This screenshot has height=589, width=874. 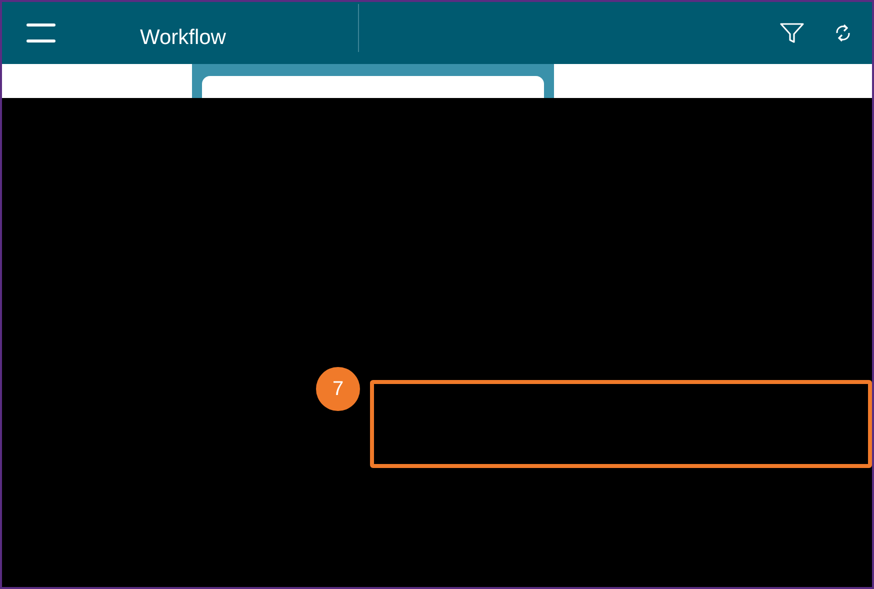 What do you see at coordinates (183, 38) in the screenshot?
I see `page-title: Workflow` at bounding box center [183, 38].